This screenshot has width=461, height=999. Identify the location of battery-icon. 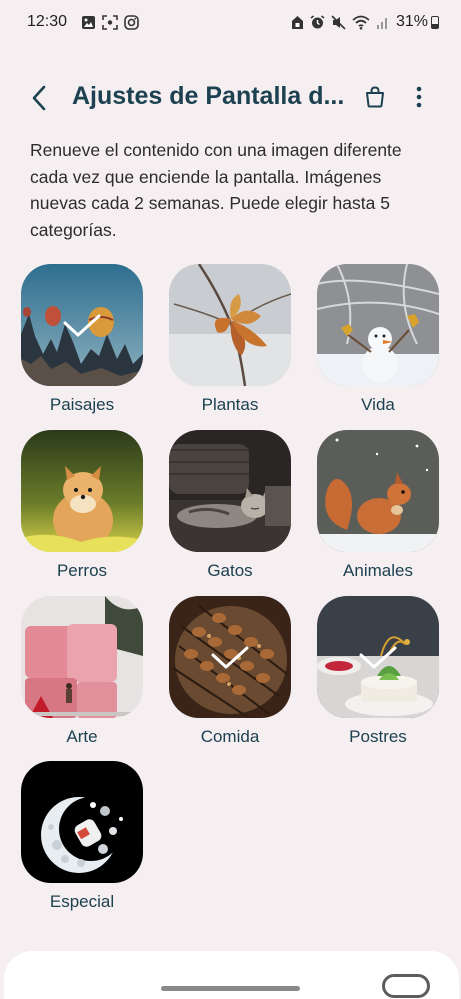
(435, 22).